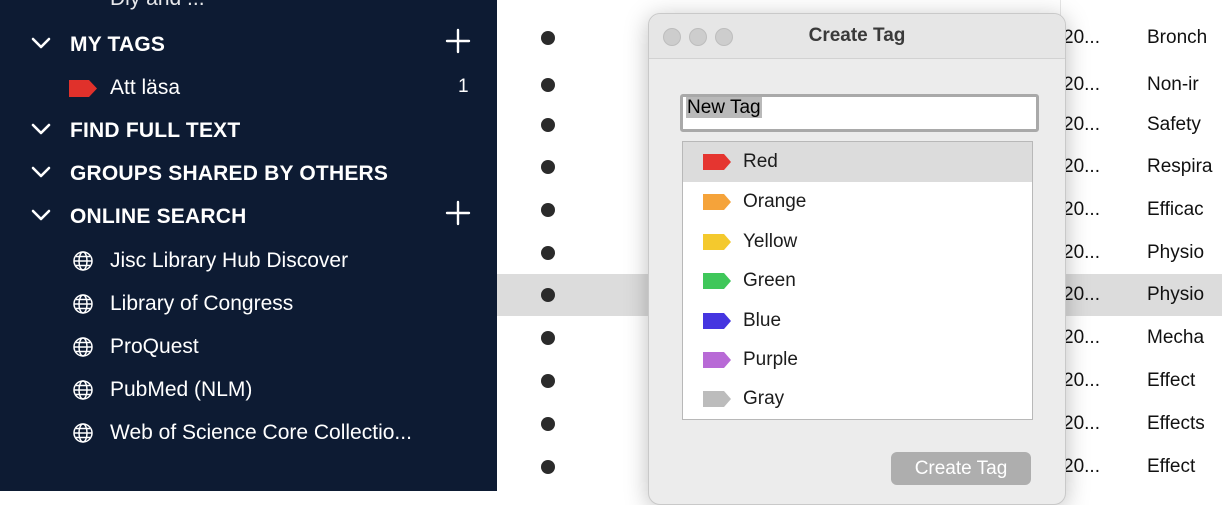 The width and height of the screenshot is (1222, 505). Describe the element at coordinates (229, 260) in the screenshot. I see `sidebar-item-label: Jisc Library Hub Discover` at that location.